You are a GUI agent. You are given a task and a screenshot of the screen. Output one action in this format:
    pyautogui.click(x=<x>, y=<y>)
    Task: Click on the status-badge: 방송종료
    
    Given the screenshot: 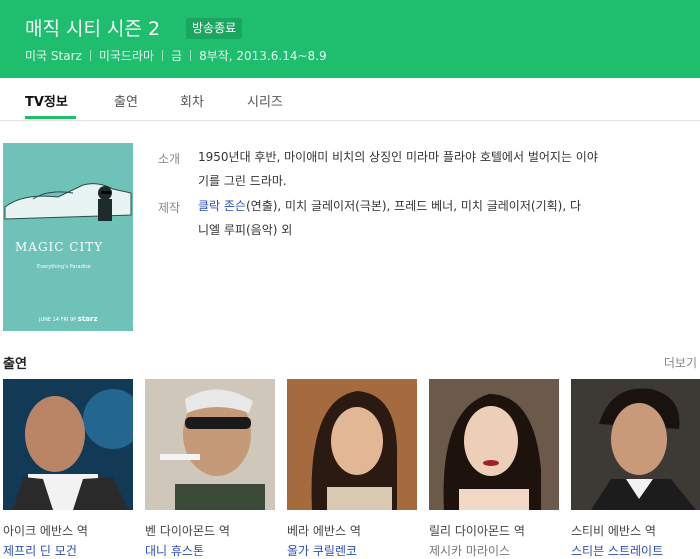 What is the action you would take?
    pyautogui.click(x=214, y=28)
    